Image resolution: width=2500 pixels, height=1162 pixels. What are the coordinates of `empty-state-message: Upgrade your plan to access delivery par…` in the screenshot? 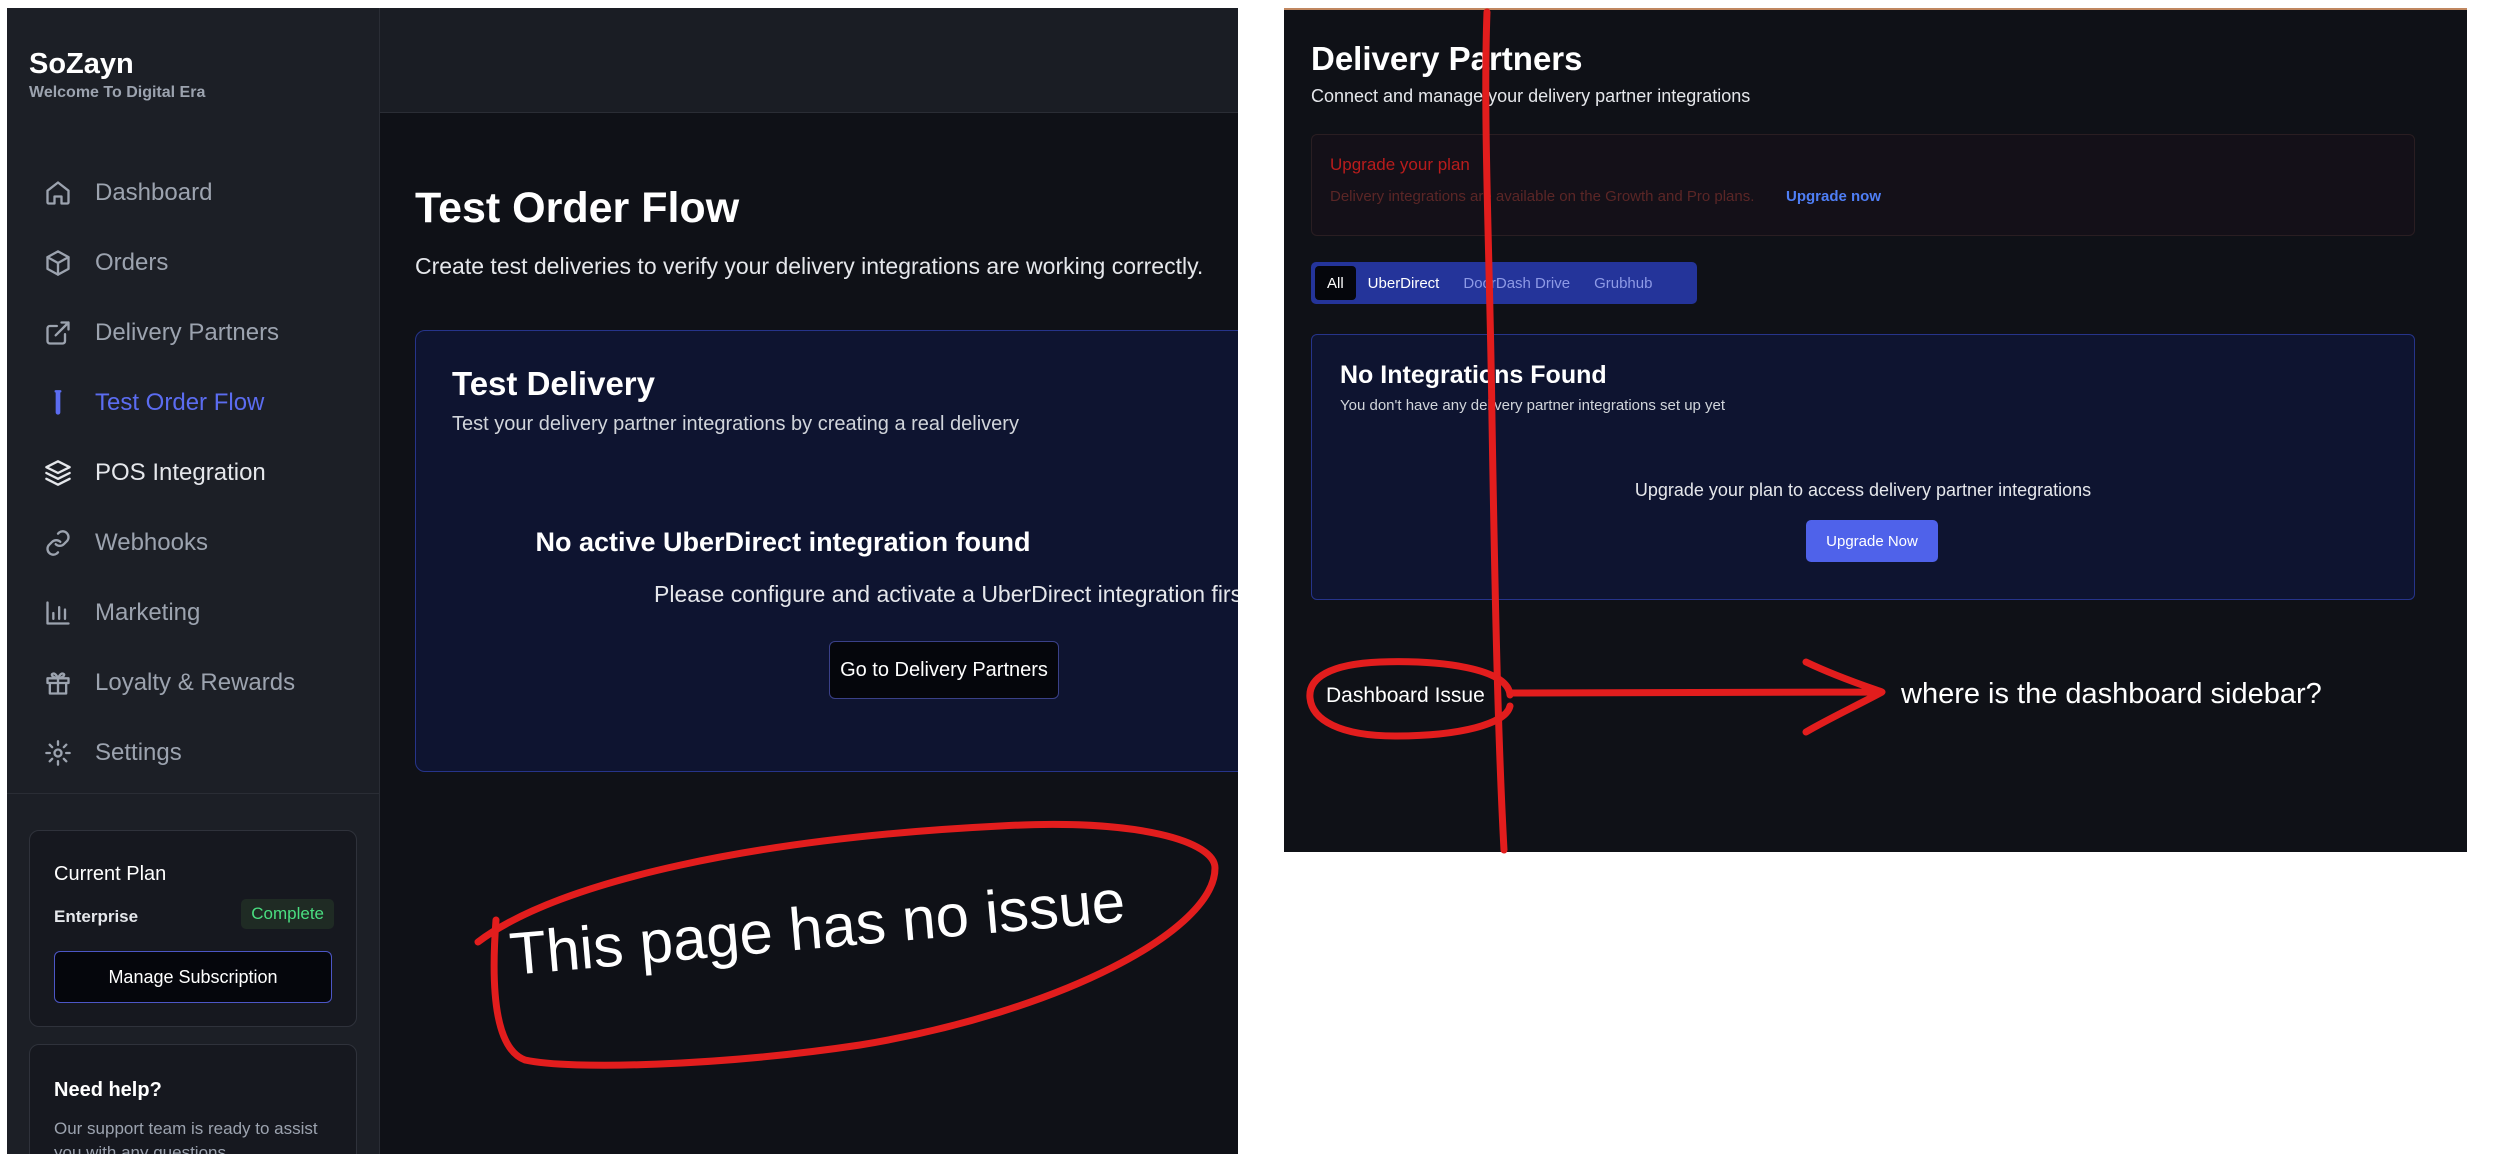 It's located at (1863, 490).